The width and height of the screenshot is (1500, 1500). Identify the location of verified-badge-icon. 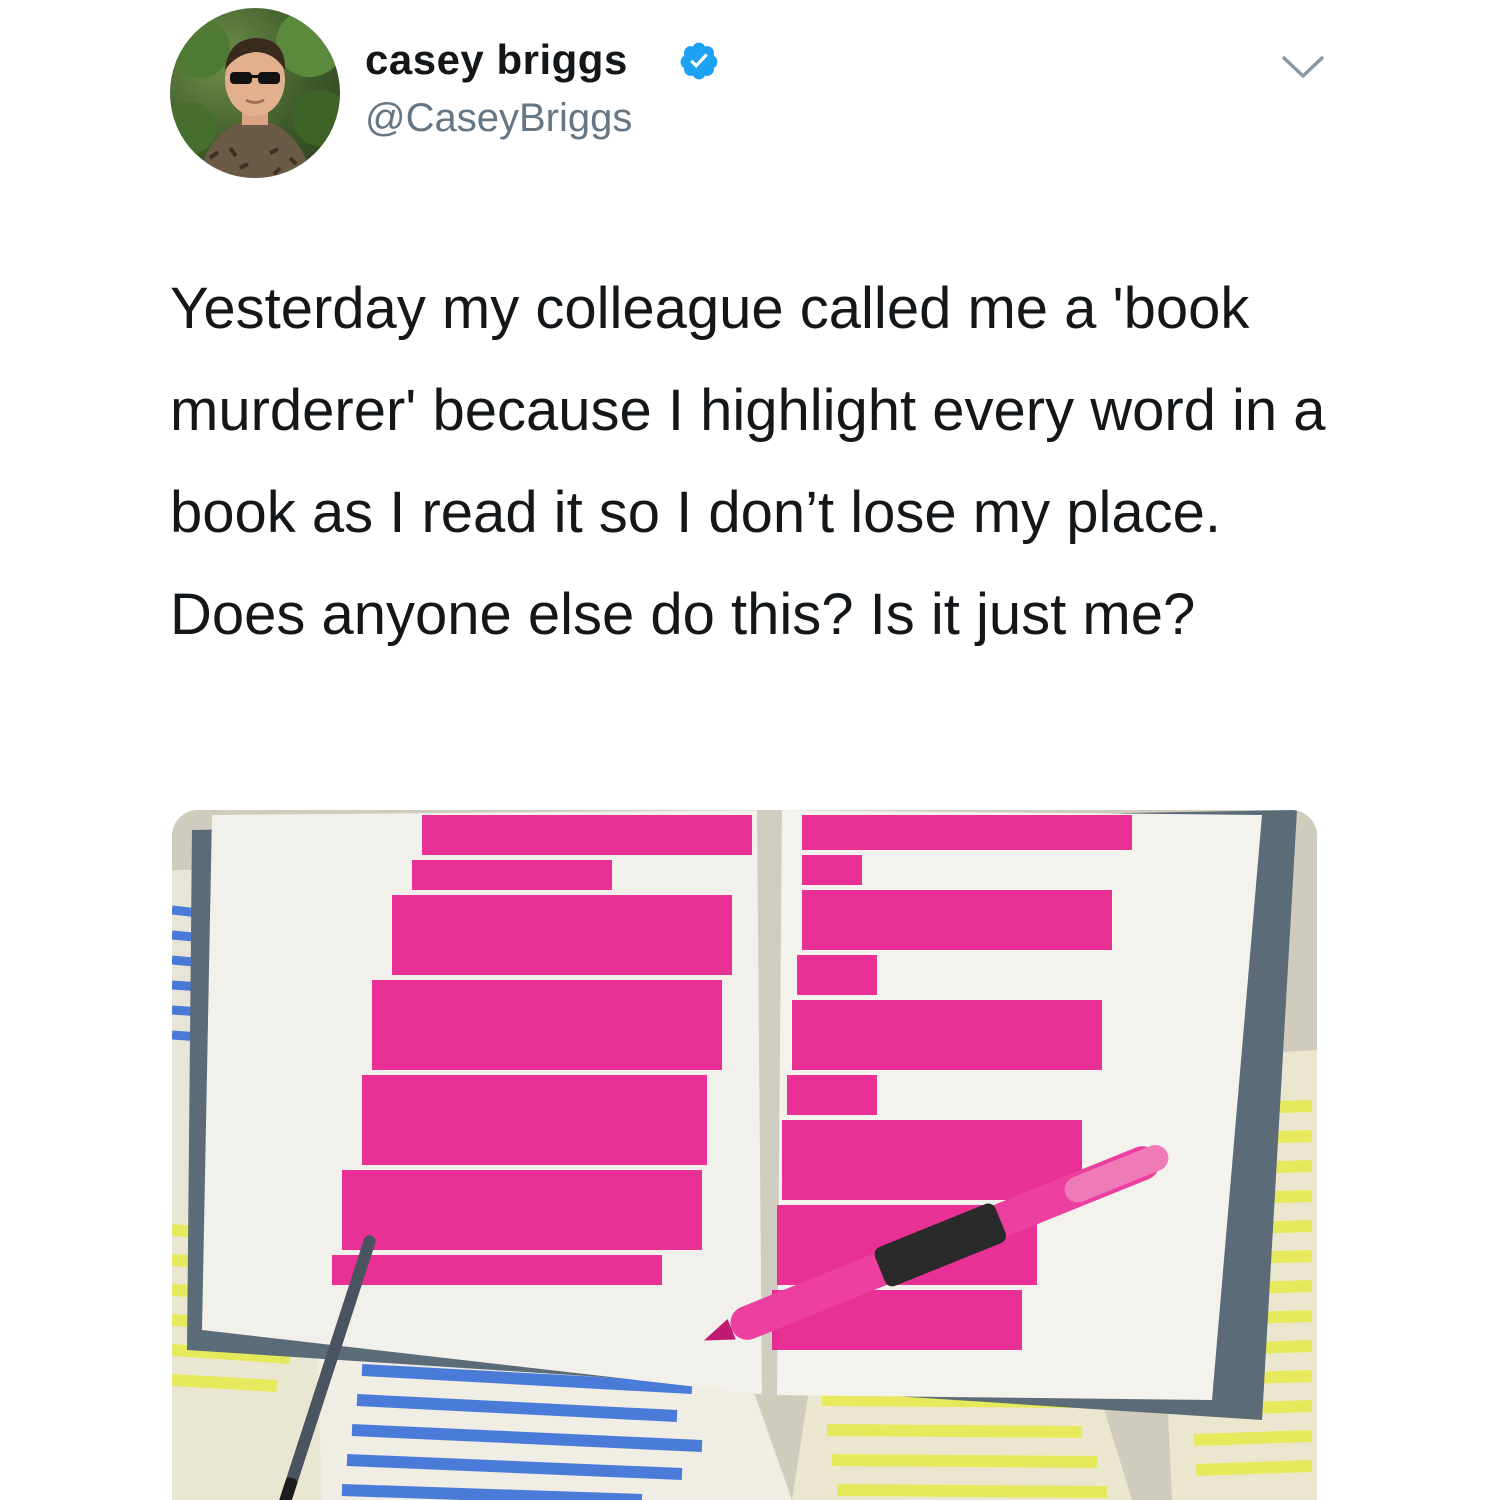
(699, 61).